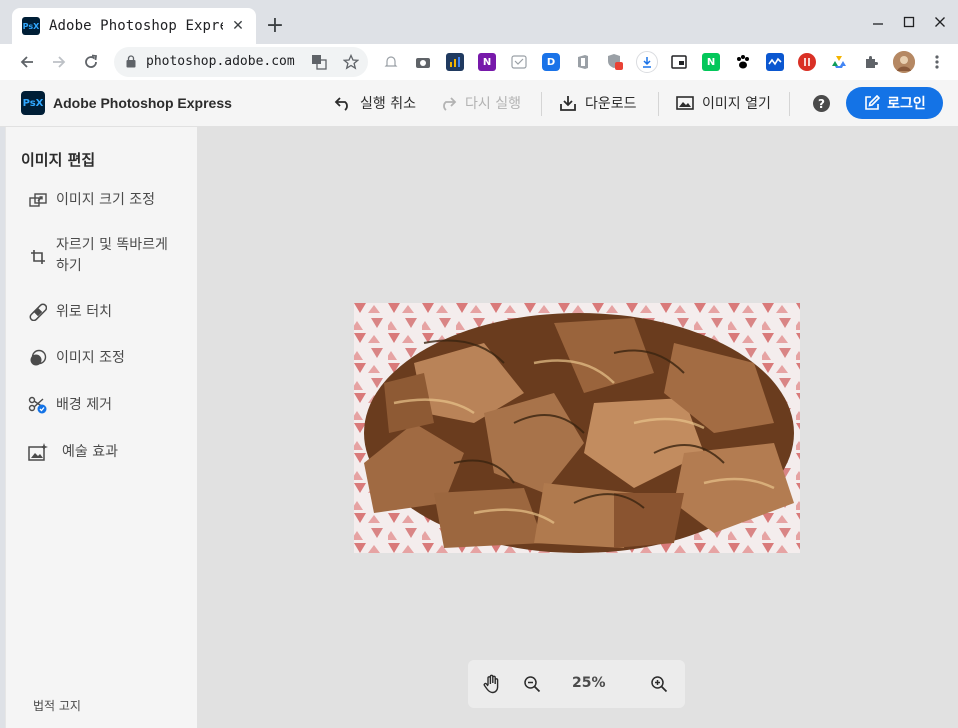 The image size is (958, 728). Describe the element at coordinates (351, 62) in the screenshot. I see `bookmark-star-icon` at that location.